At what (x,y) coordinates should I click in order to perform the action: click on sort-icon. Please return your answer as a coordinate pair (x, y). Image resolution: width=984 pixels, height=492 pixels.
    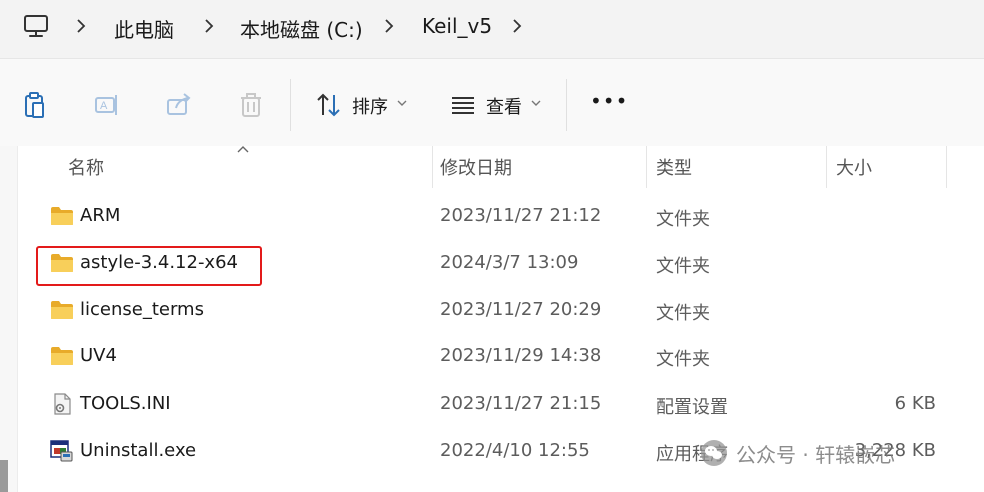
    Looking at the image, I should click on (329, 105).